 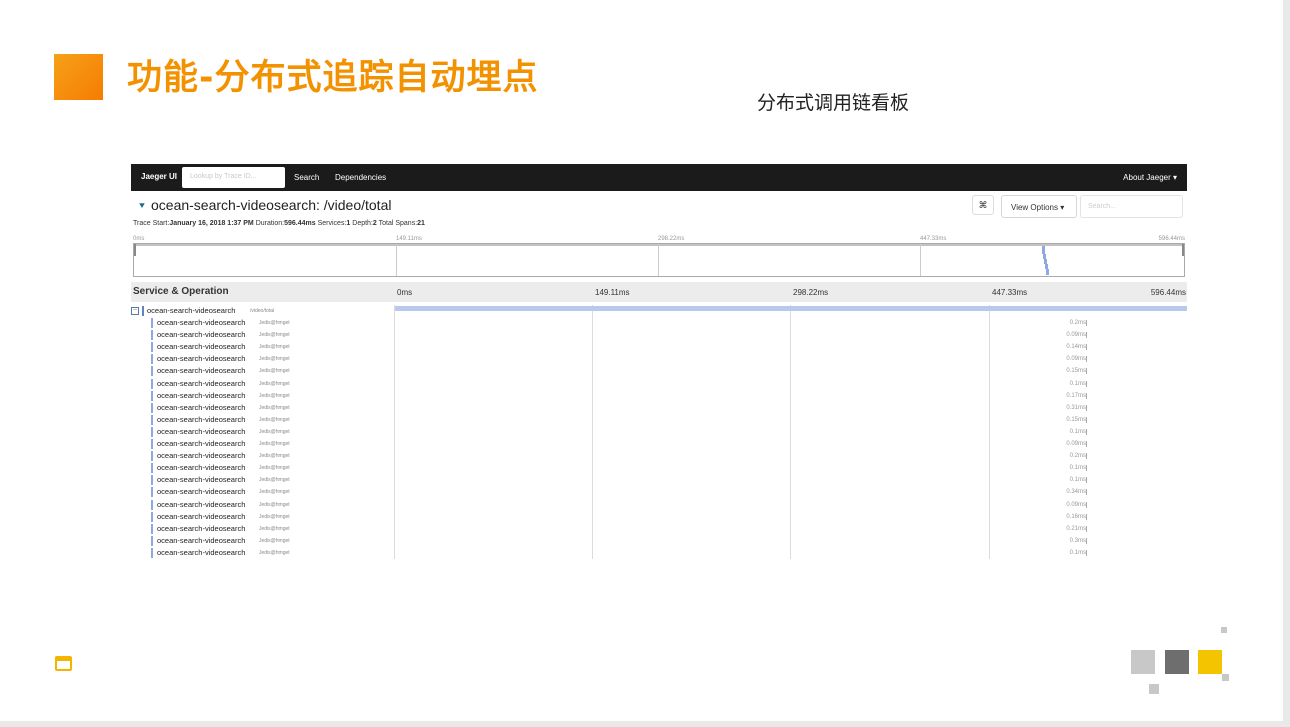 What do you see at coordinates (920, 260) in the screenshot?
I see `minimap-gridline` at bounding box center [920, 260].